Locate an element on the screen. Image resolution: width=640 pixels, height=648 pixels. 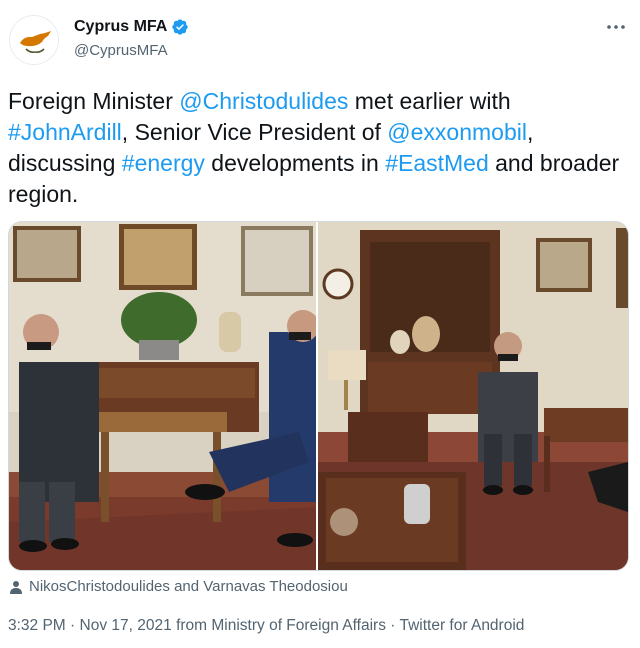
tweet-time: 3:32 PM is located at coordinates (37, 625).